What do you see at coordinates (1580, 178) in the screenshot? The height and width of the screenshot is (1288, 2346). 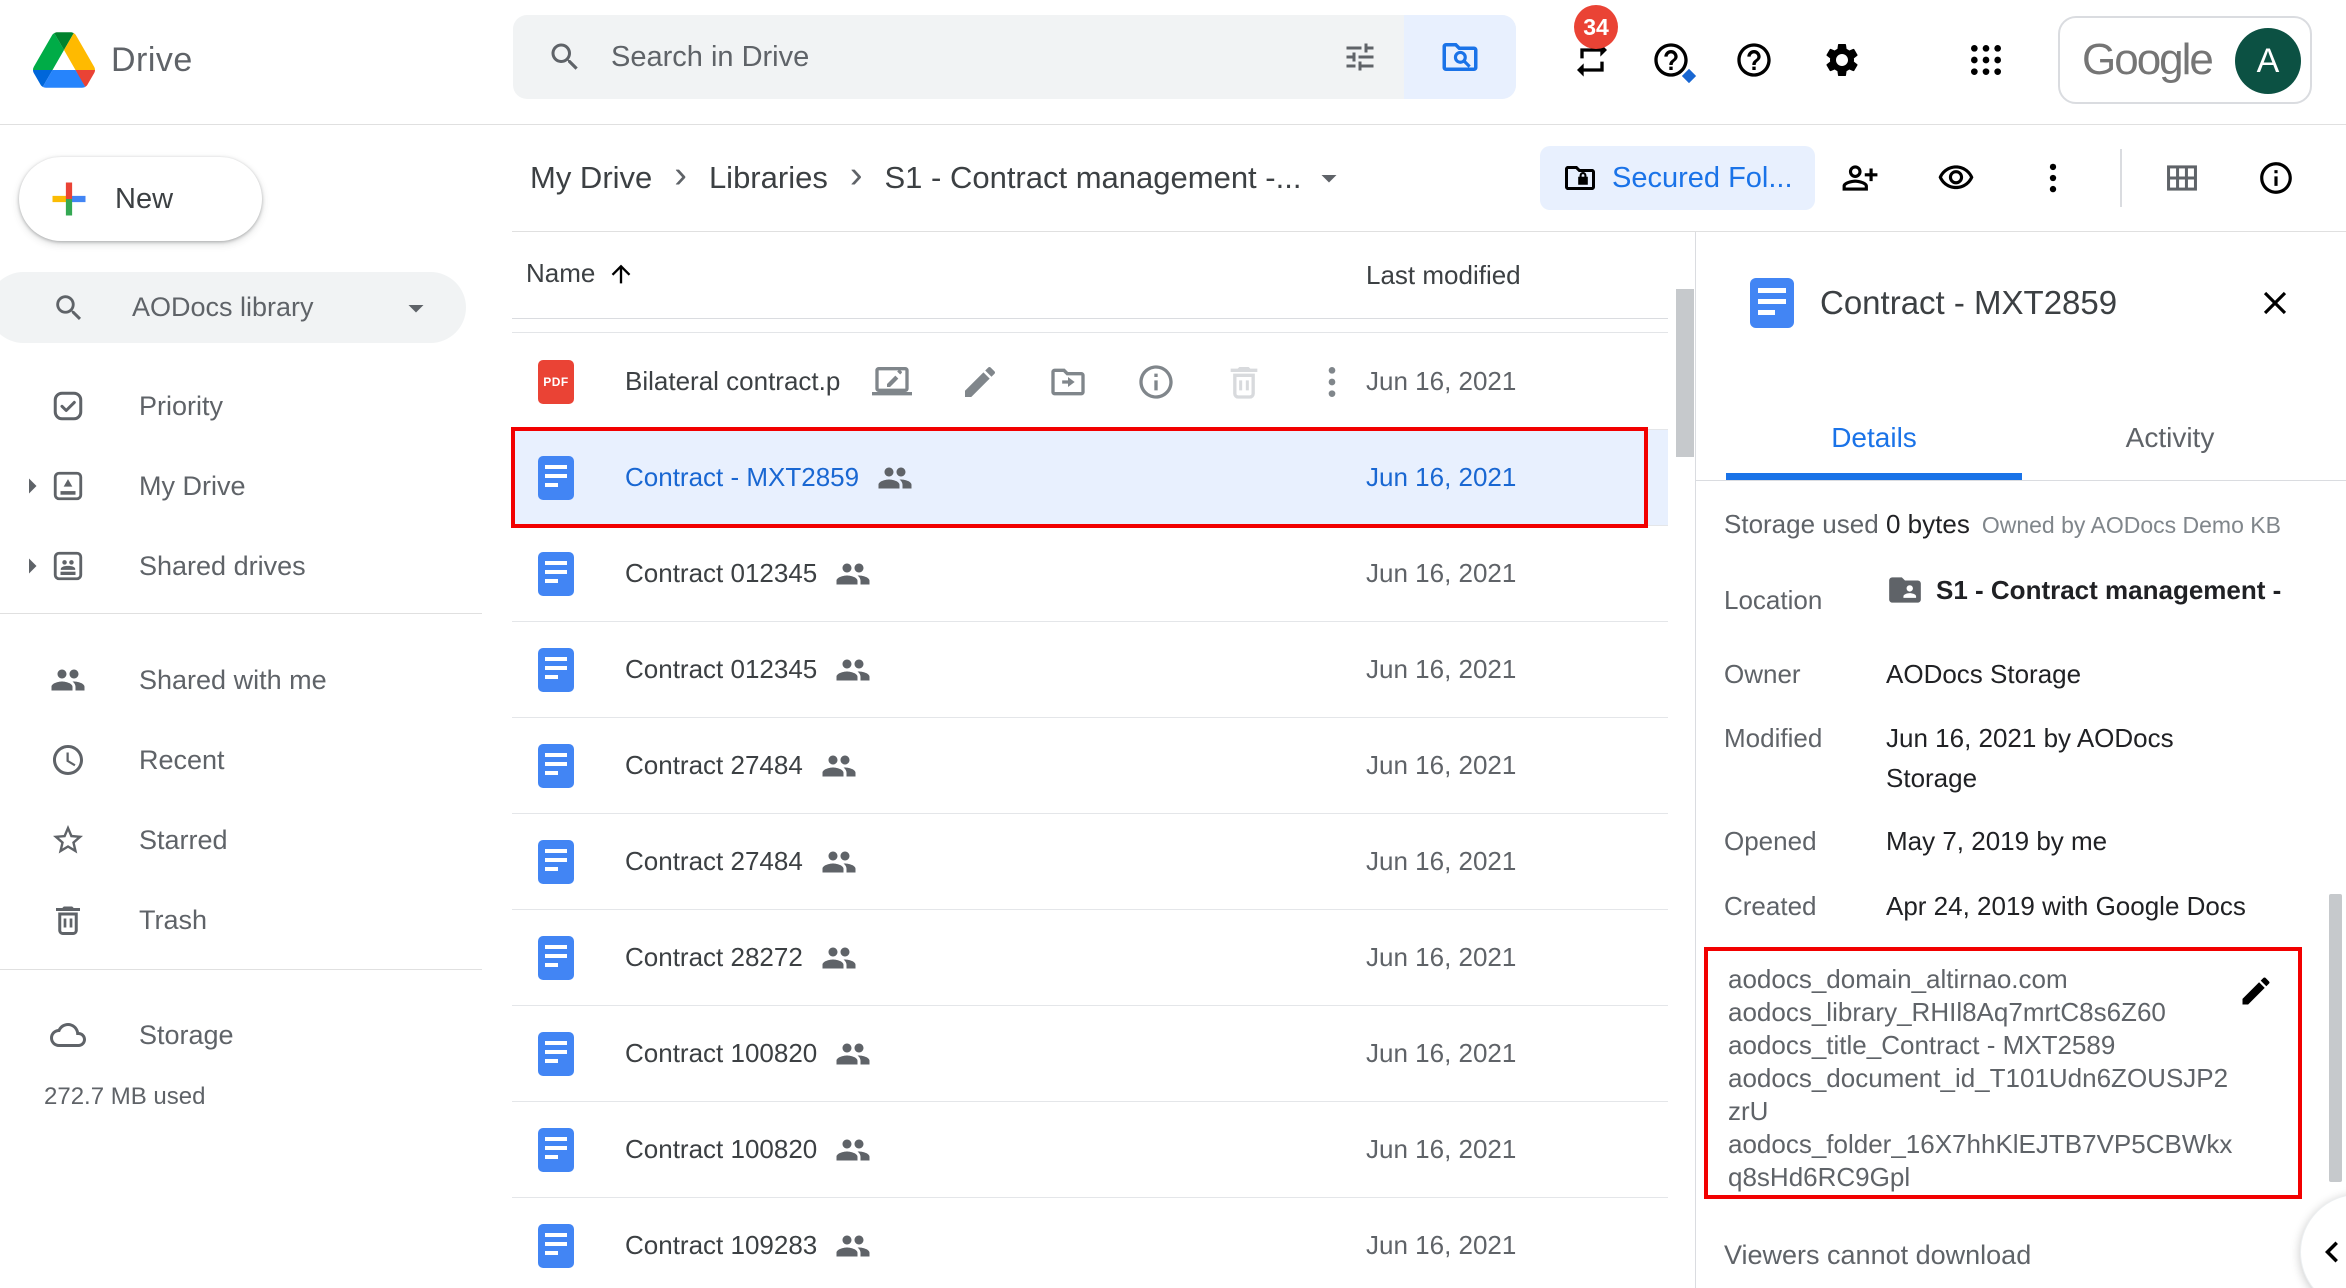 I see `folder-lock-icon` at bounding box center [1580, 178].